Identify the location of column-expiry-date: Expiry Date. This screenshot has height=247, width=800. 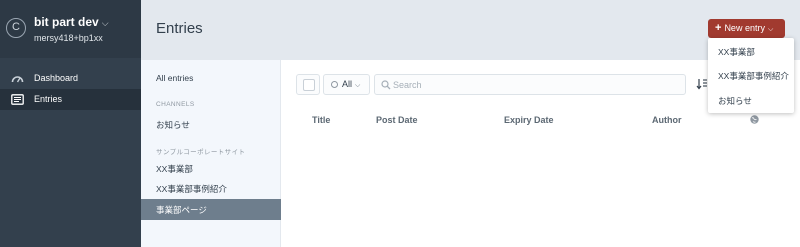
(529, 120).